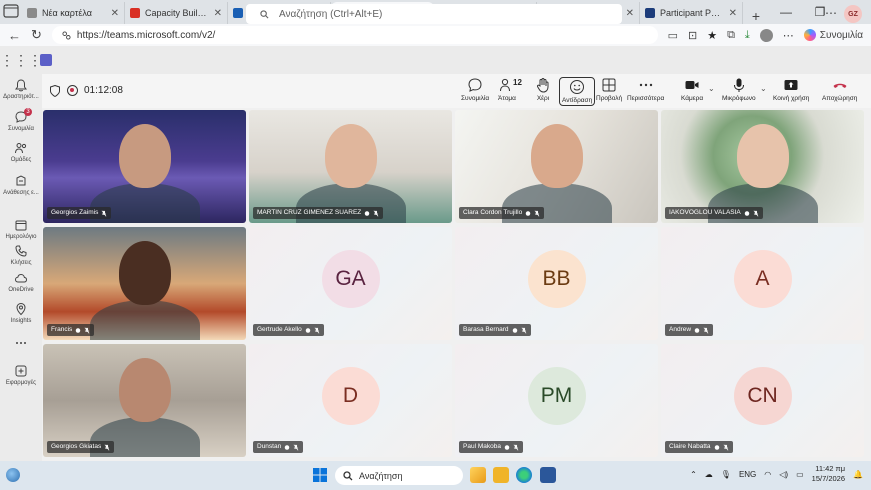 This screenshot has width=871, height=490. What do you see at coordinates (288, 330) in the screenshot?
I see `participant-name-tag: Gertrude Akello` at bounding box center [288, 330].